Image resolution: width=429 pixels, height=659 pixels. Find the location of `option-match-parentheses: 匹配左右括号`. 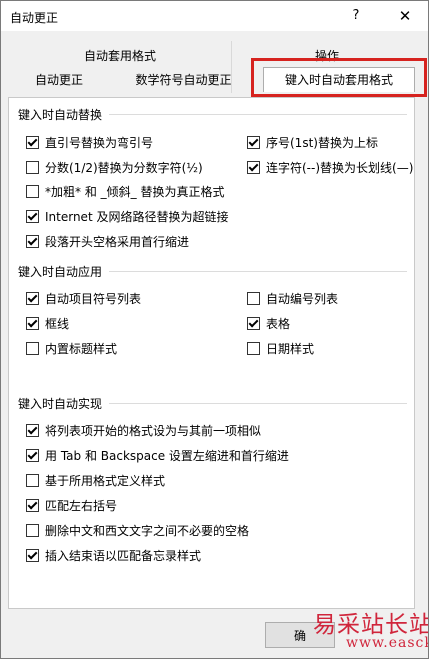

option-match-parentheses: 匹配左右括号 is located at coordinates (71, 505).